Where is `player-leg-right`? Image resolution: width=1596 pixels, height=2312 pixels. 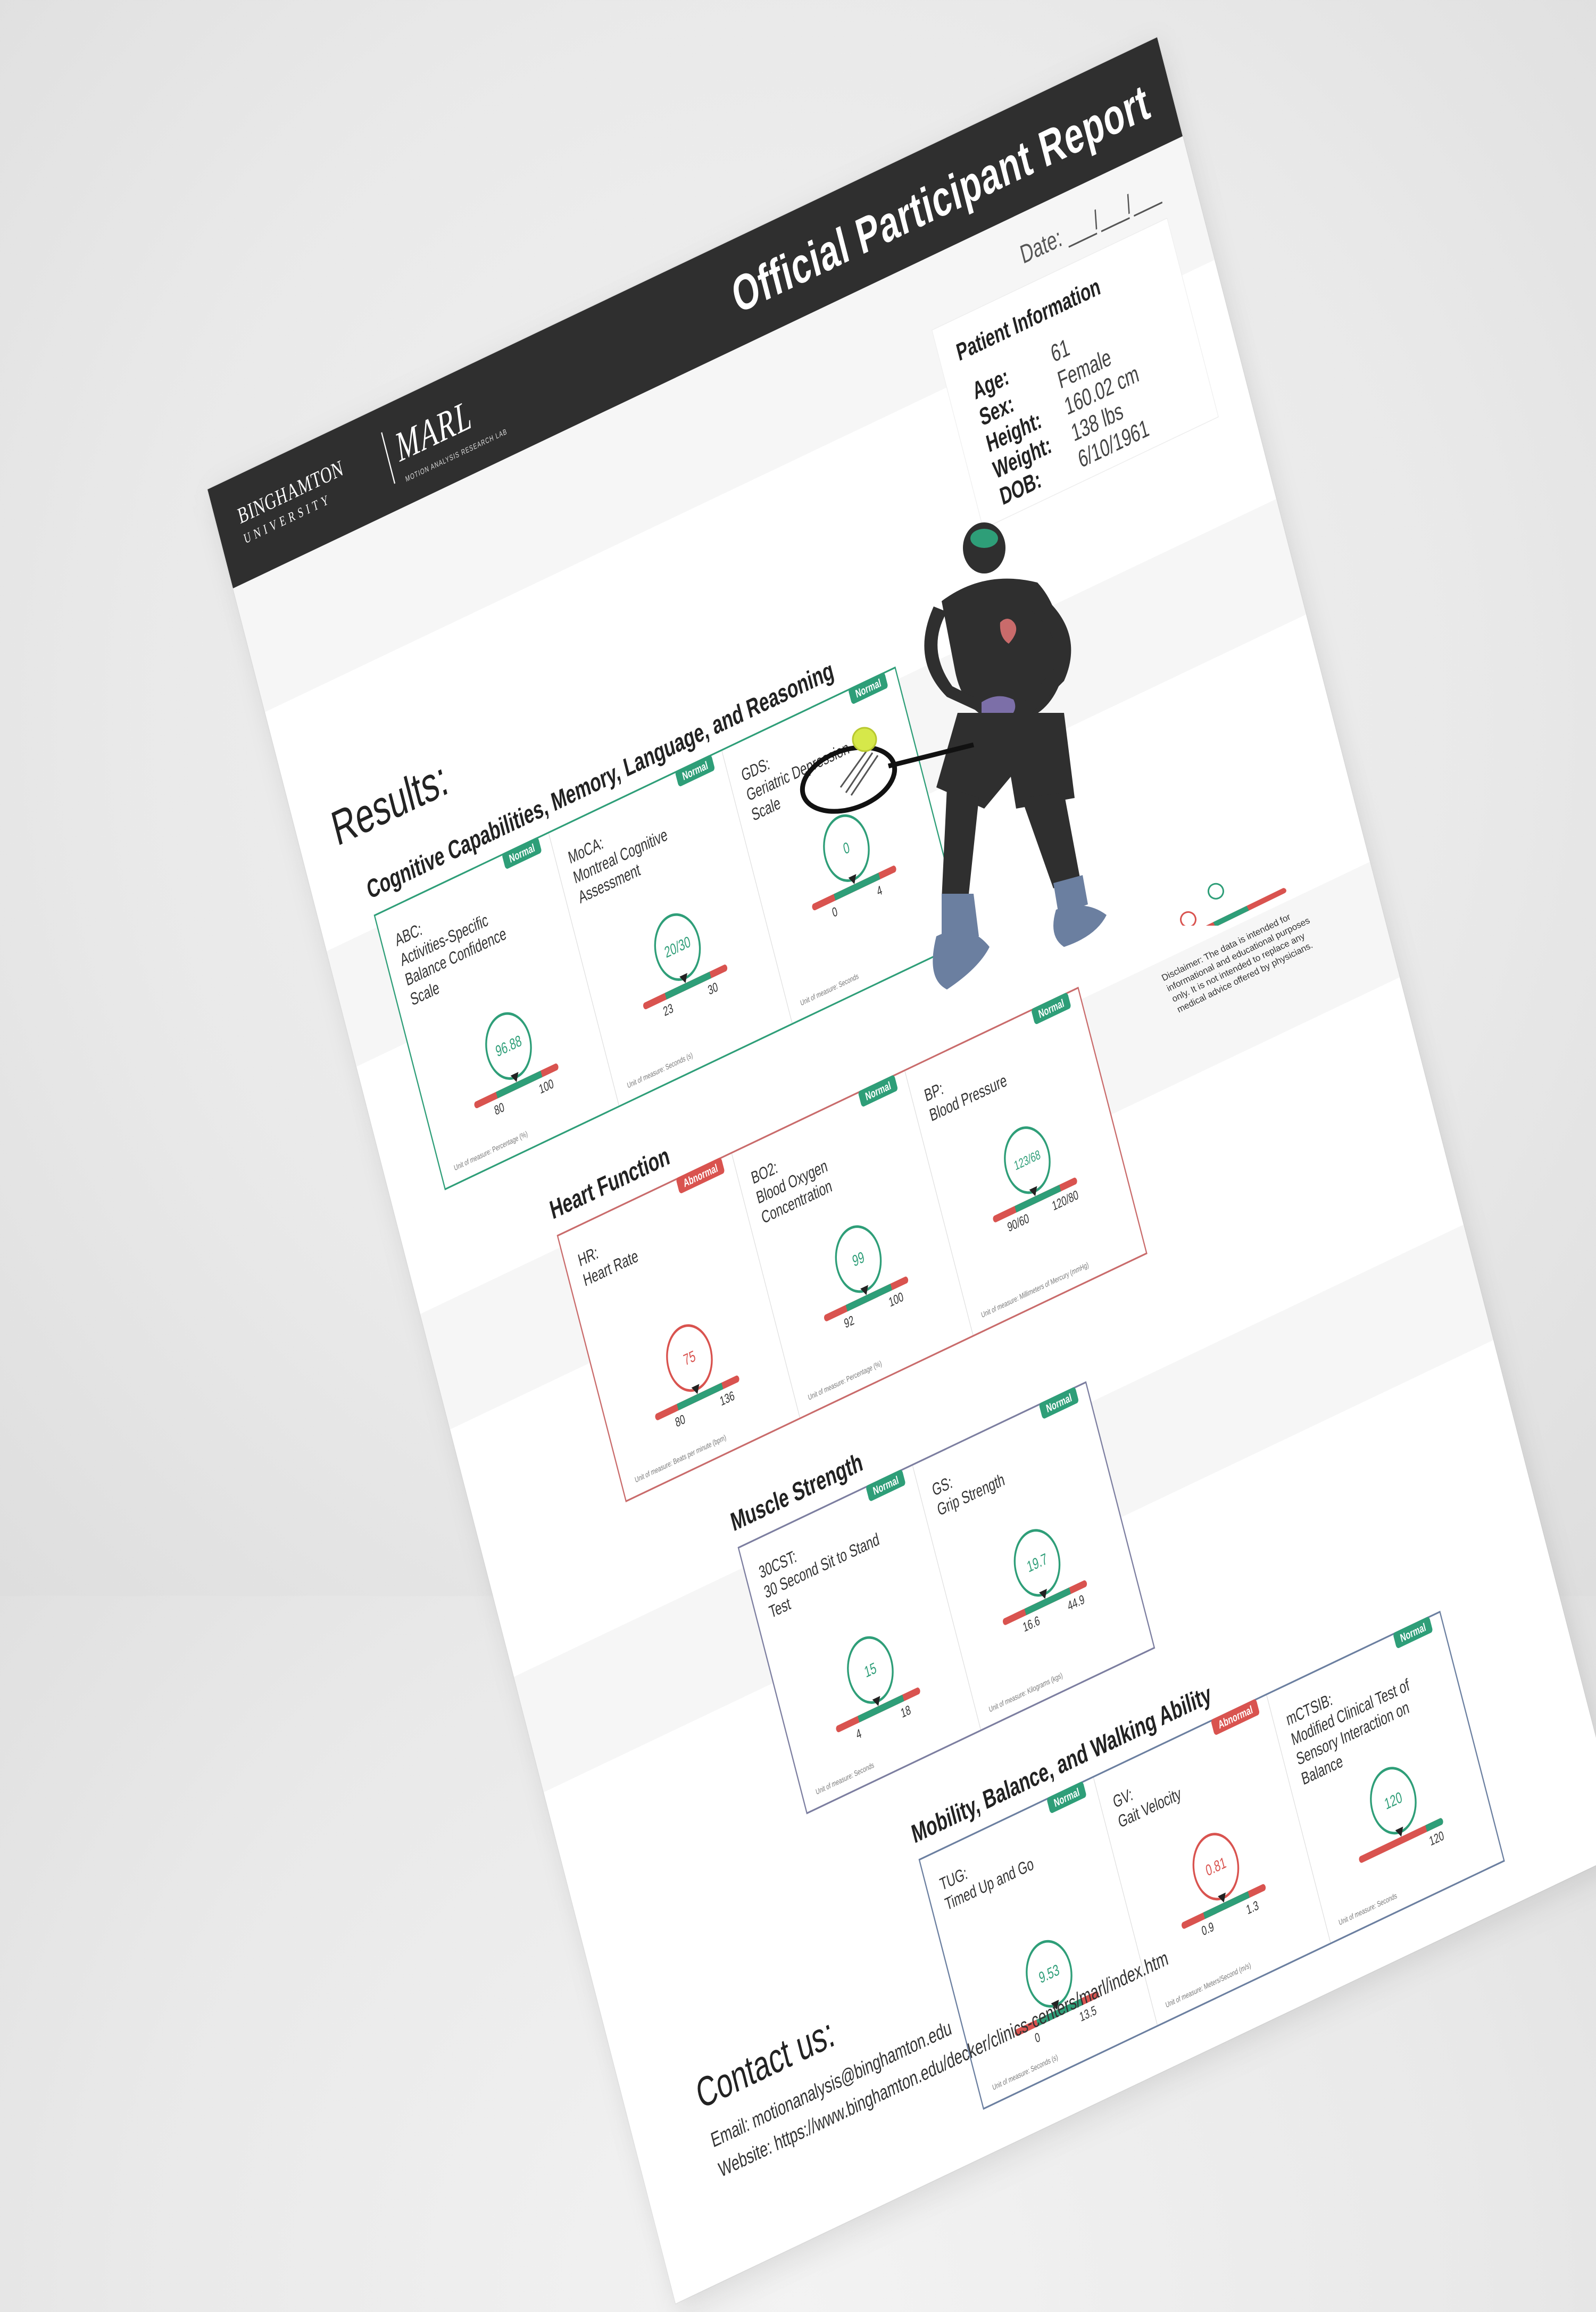
player-leg-right is located at coordinates (1050, 840).